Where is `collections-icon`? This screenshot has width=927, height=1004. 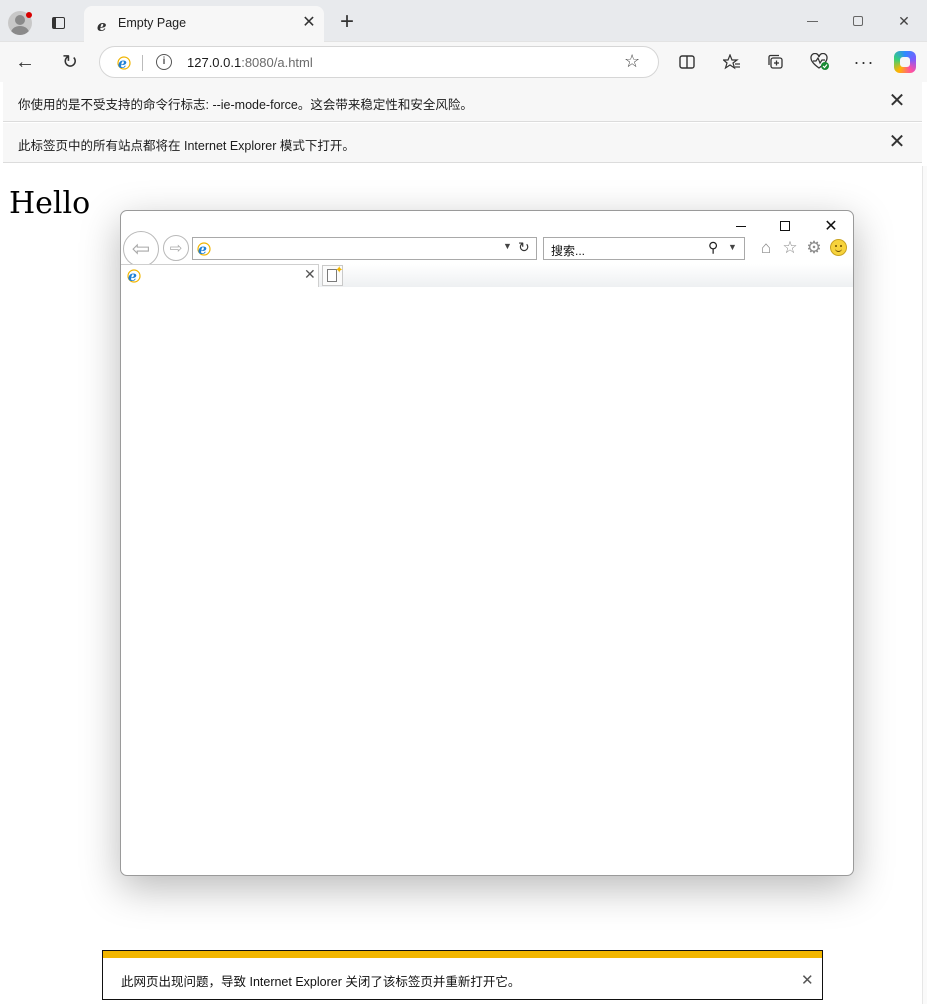 collections-icon is located at coordinates (776, 62).